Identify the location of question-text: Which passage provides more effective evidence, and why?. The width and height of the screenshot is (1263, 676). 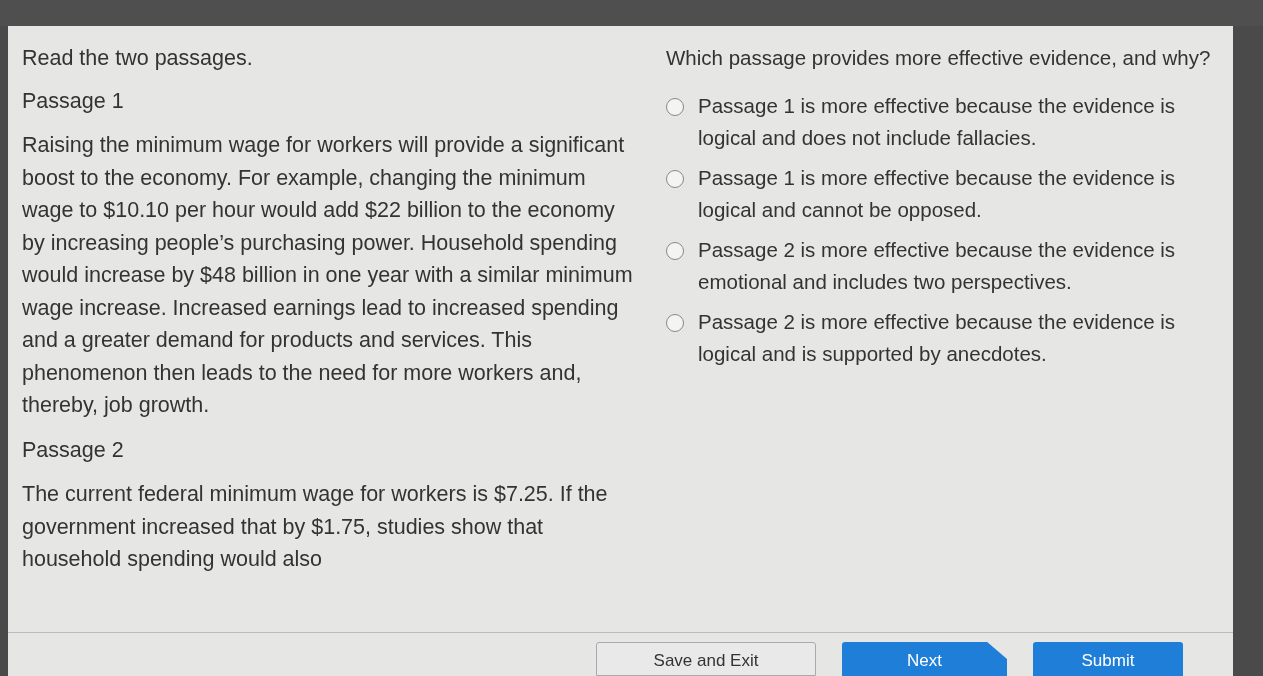
(939, 58).